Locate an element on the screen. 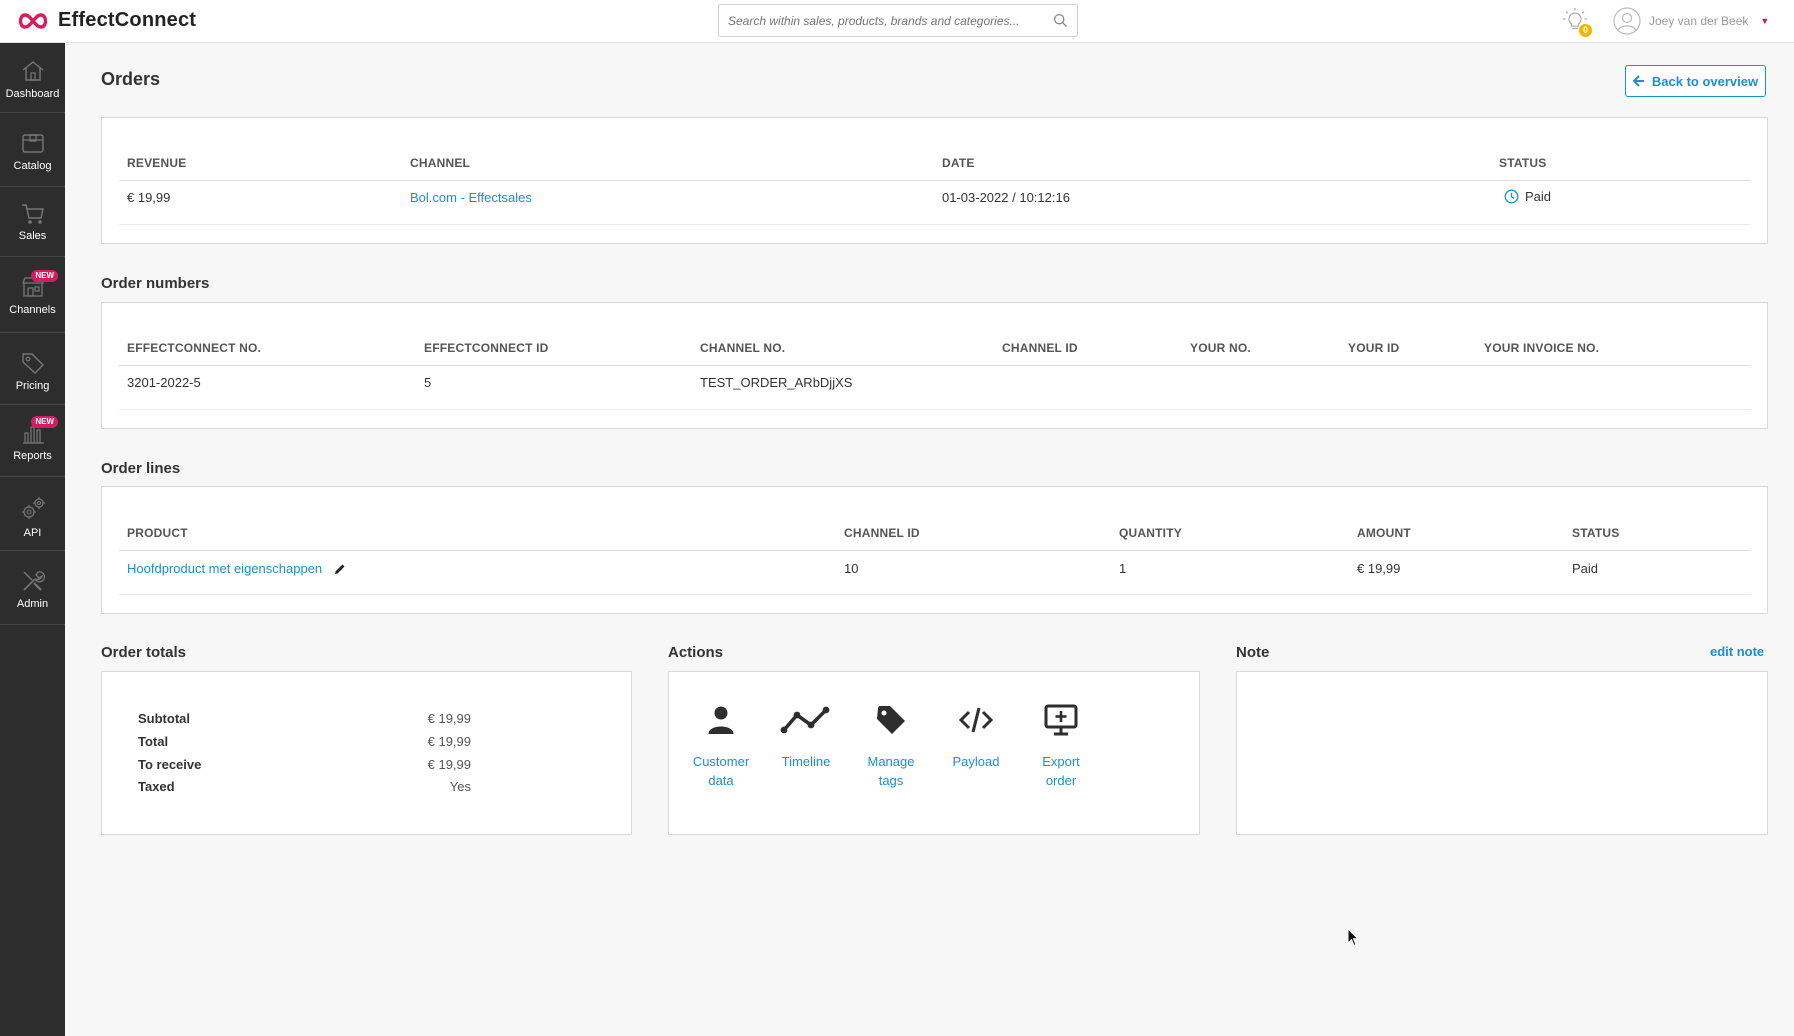 This screenshot has height=1036, width=1794. timeline-action: Timeline is located at coordinates (806, 735).